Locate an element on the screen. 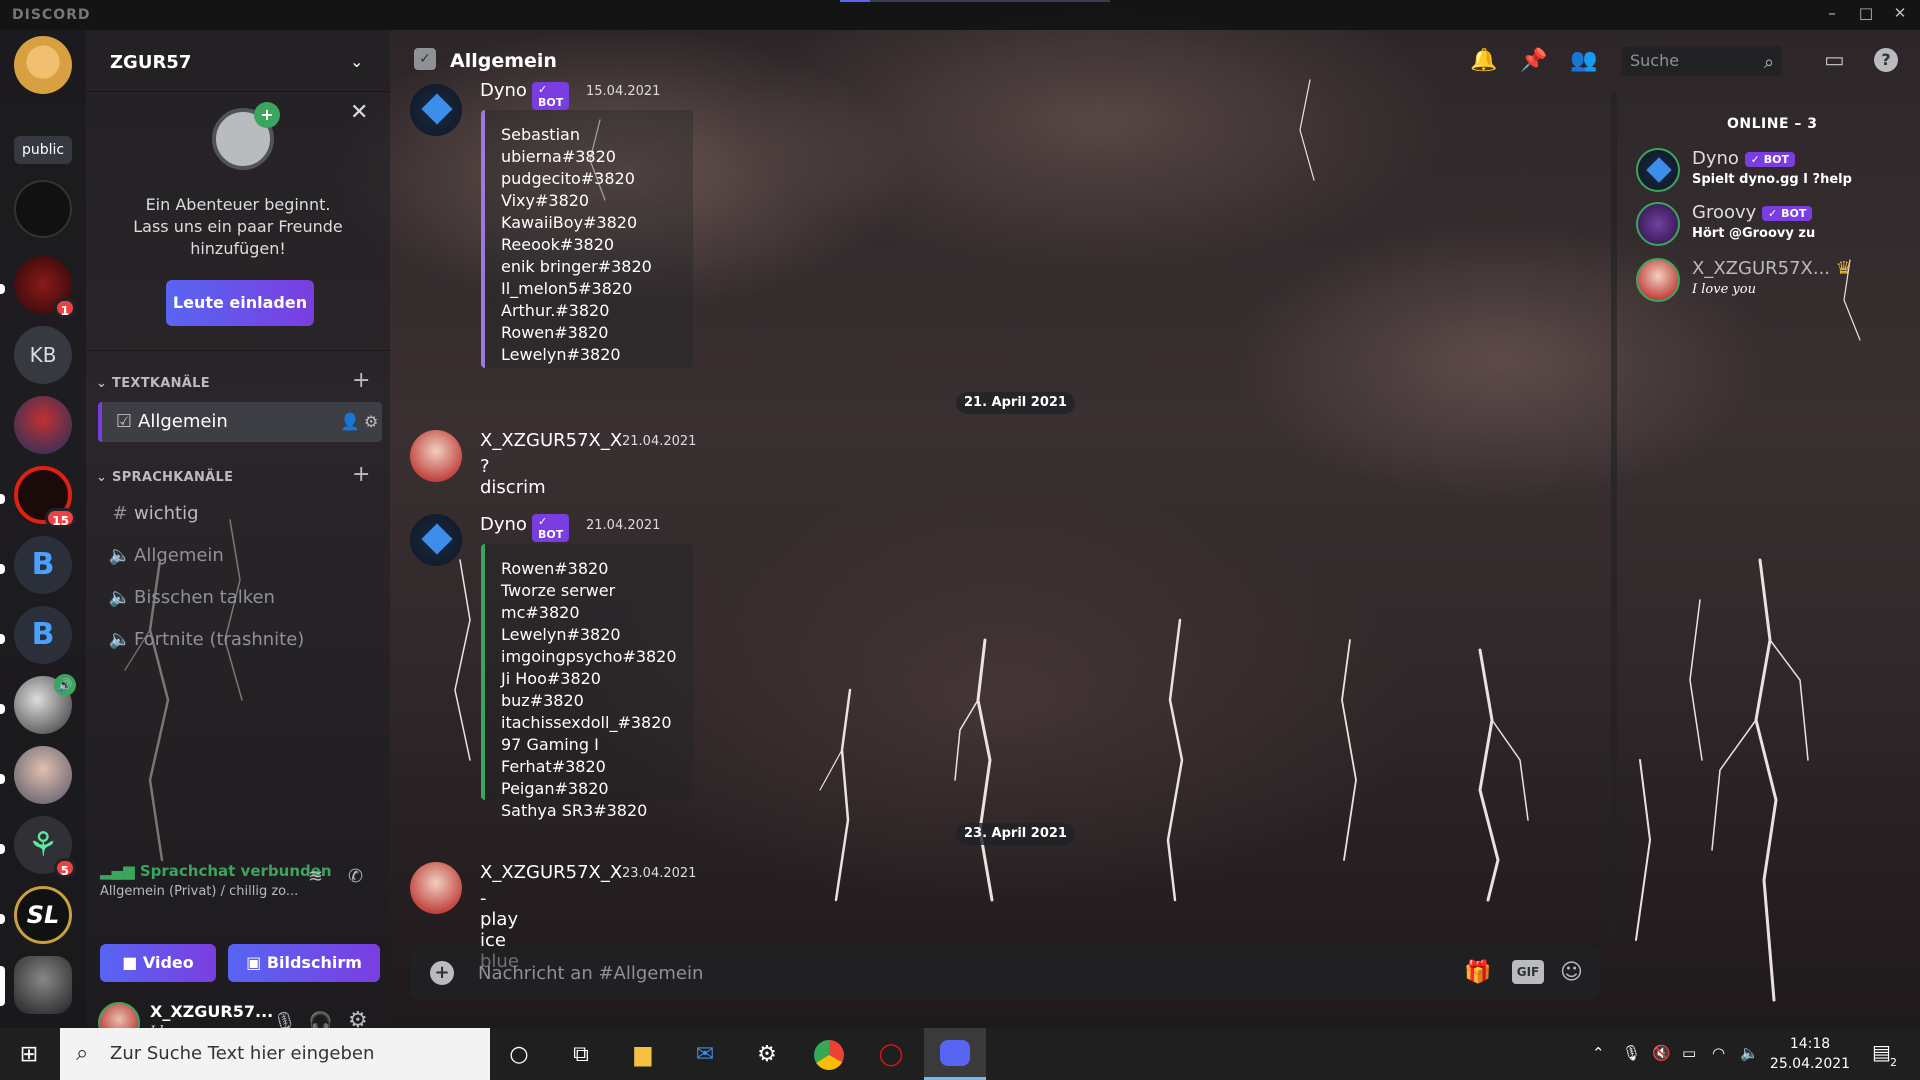 The image size is (1920, 1080). crown-icon: ♛ is located at coordinates (1843, 268).